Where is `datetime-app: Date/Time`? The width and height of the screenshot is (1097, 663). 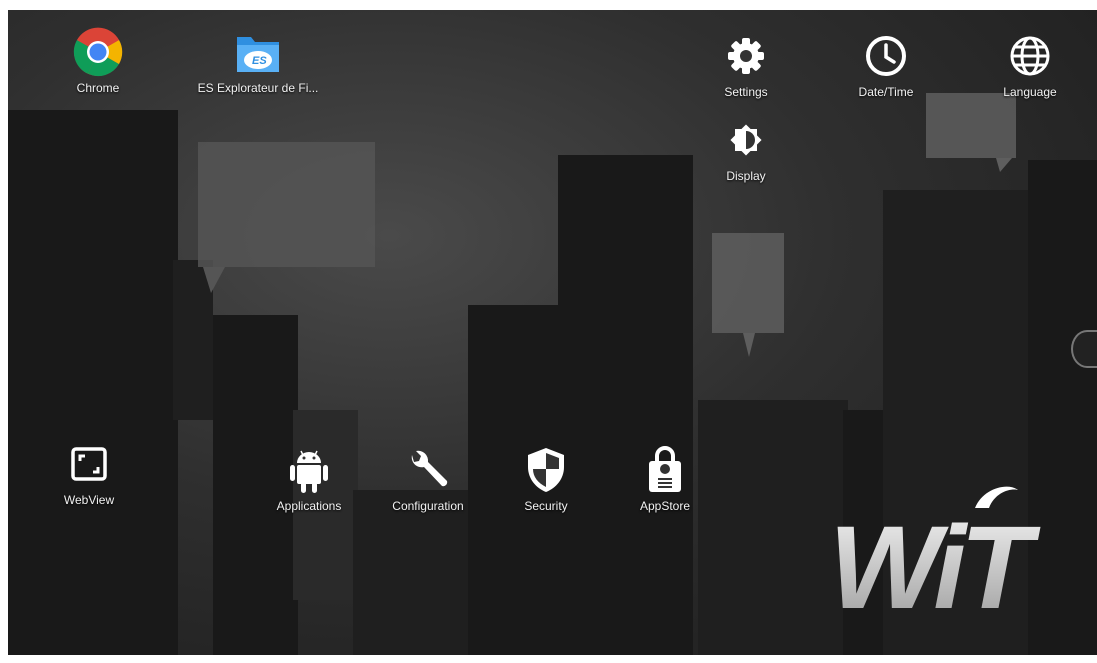 datetime-app: Date/Time is located at coordinates (886, 64).